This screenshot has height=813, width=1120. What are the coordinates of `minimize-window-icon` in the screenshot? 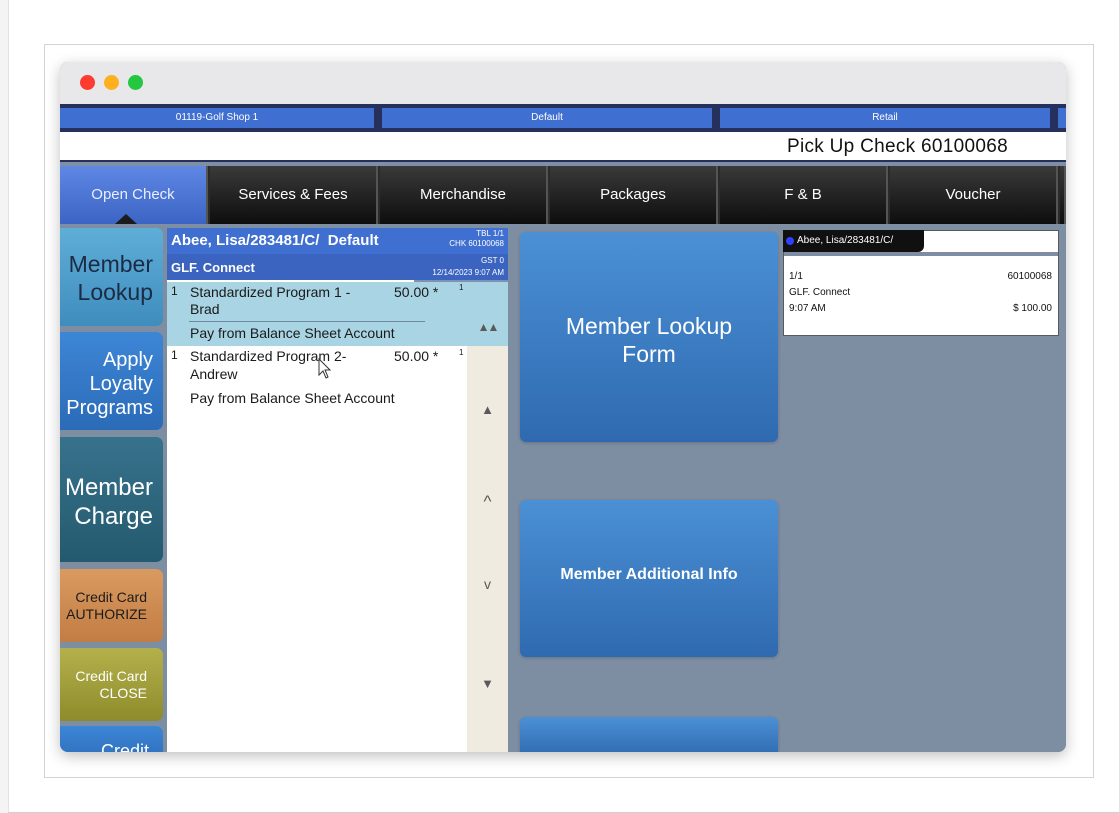 It's located at (111, 82).